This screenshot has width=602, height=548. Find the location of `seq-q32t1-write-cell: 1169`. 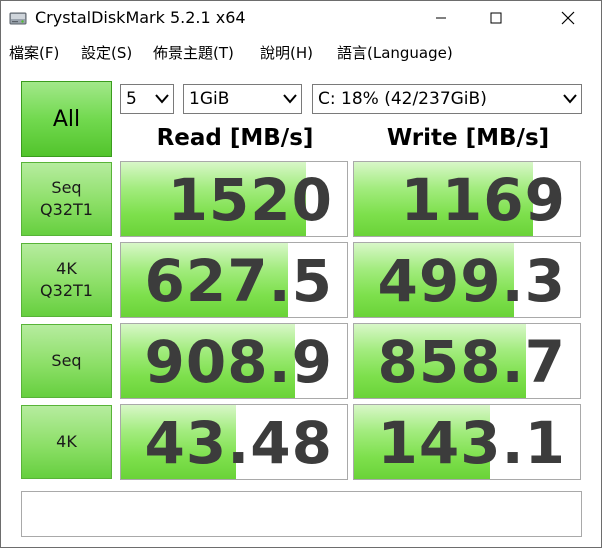

seq-q32t1-write-cell: 1169 is located at coordinates (467, 199).